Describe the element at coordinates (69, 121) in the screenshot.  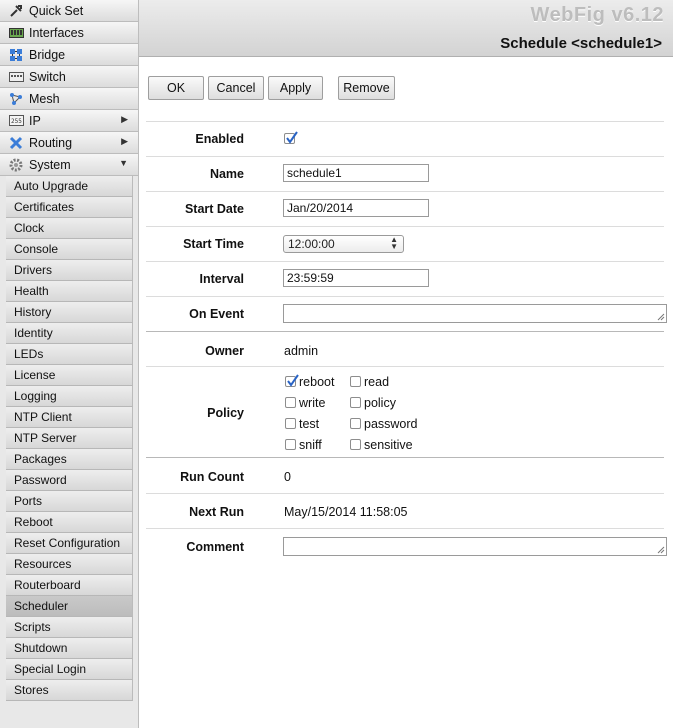
I see `sidebar-item-ip: 255 IP ▶` at that location.